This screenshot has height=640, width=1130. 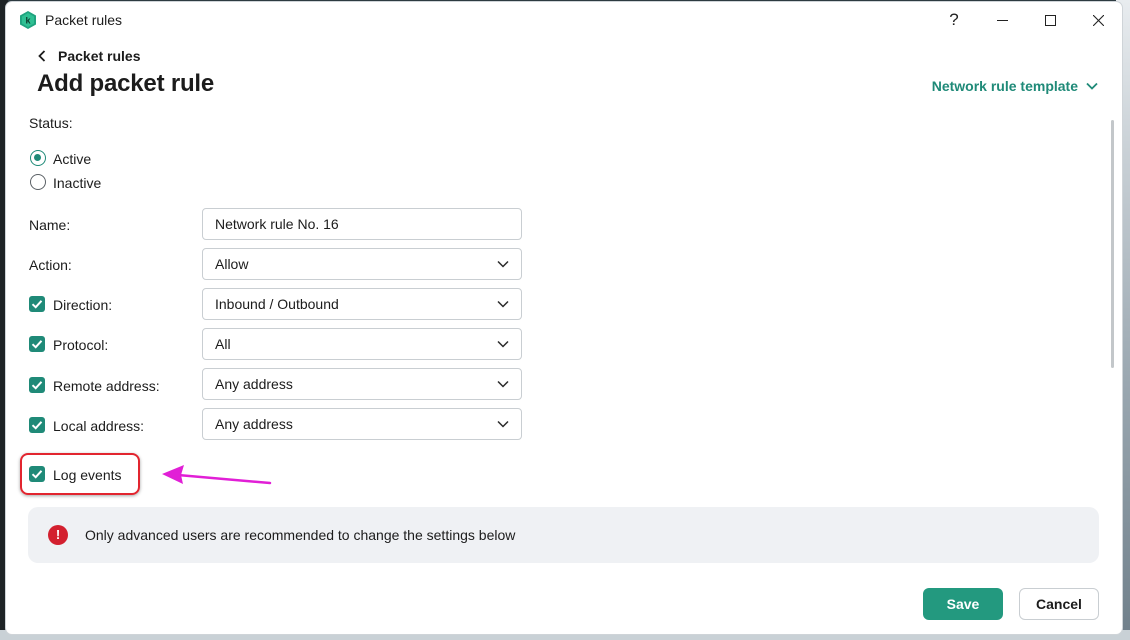 What do you see at coordinates (81, 345) in the screenshot?
I see `protocol-label: Protocol:` at bounding box center [81, 345].